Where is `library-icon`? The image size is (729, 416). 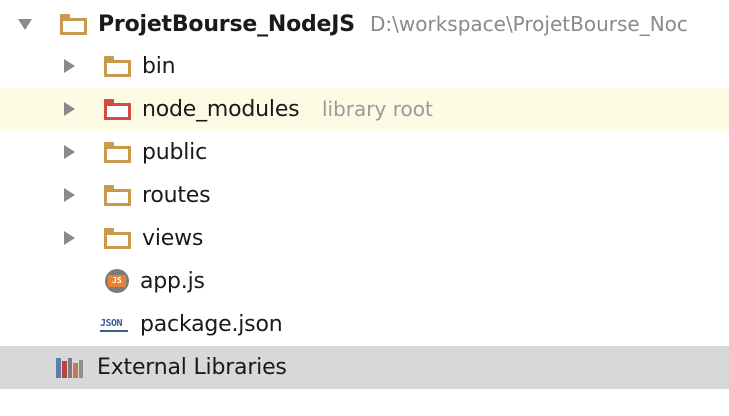 library-icon is located at coordinates (71, 368).